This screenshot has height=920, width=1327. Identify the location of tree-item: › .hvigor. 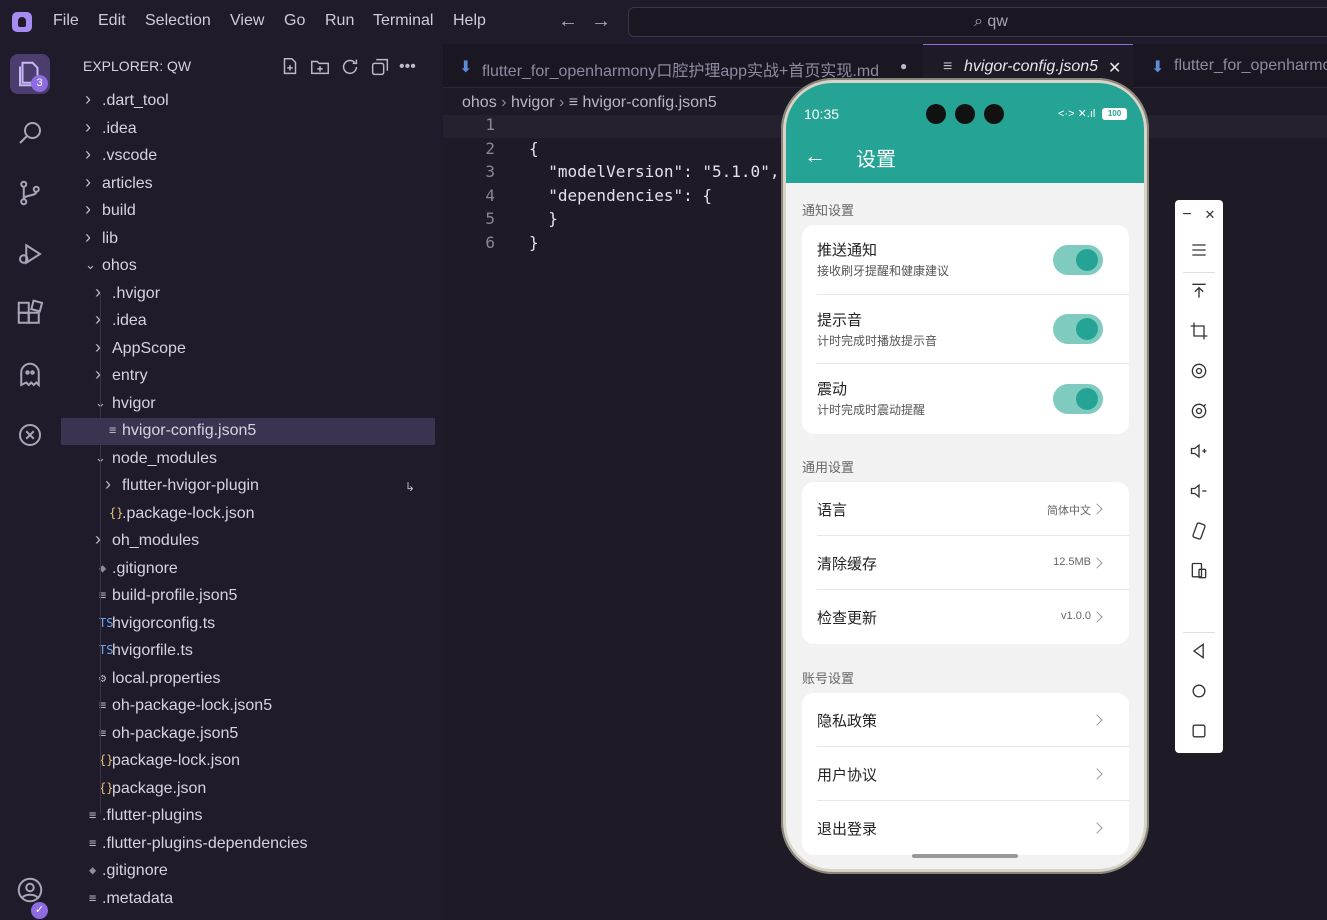
(248, 294).